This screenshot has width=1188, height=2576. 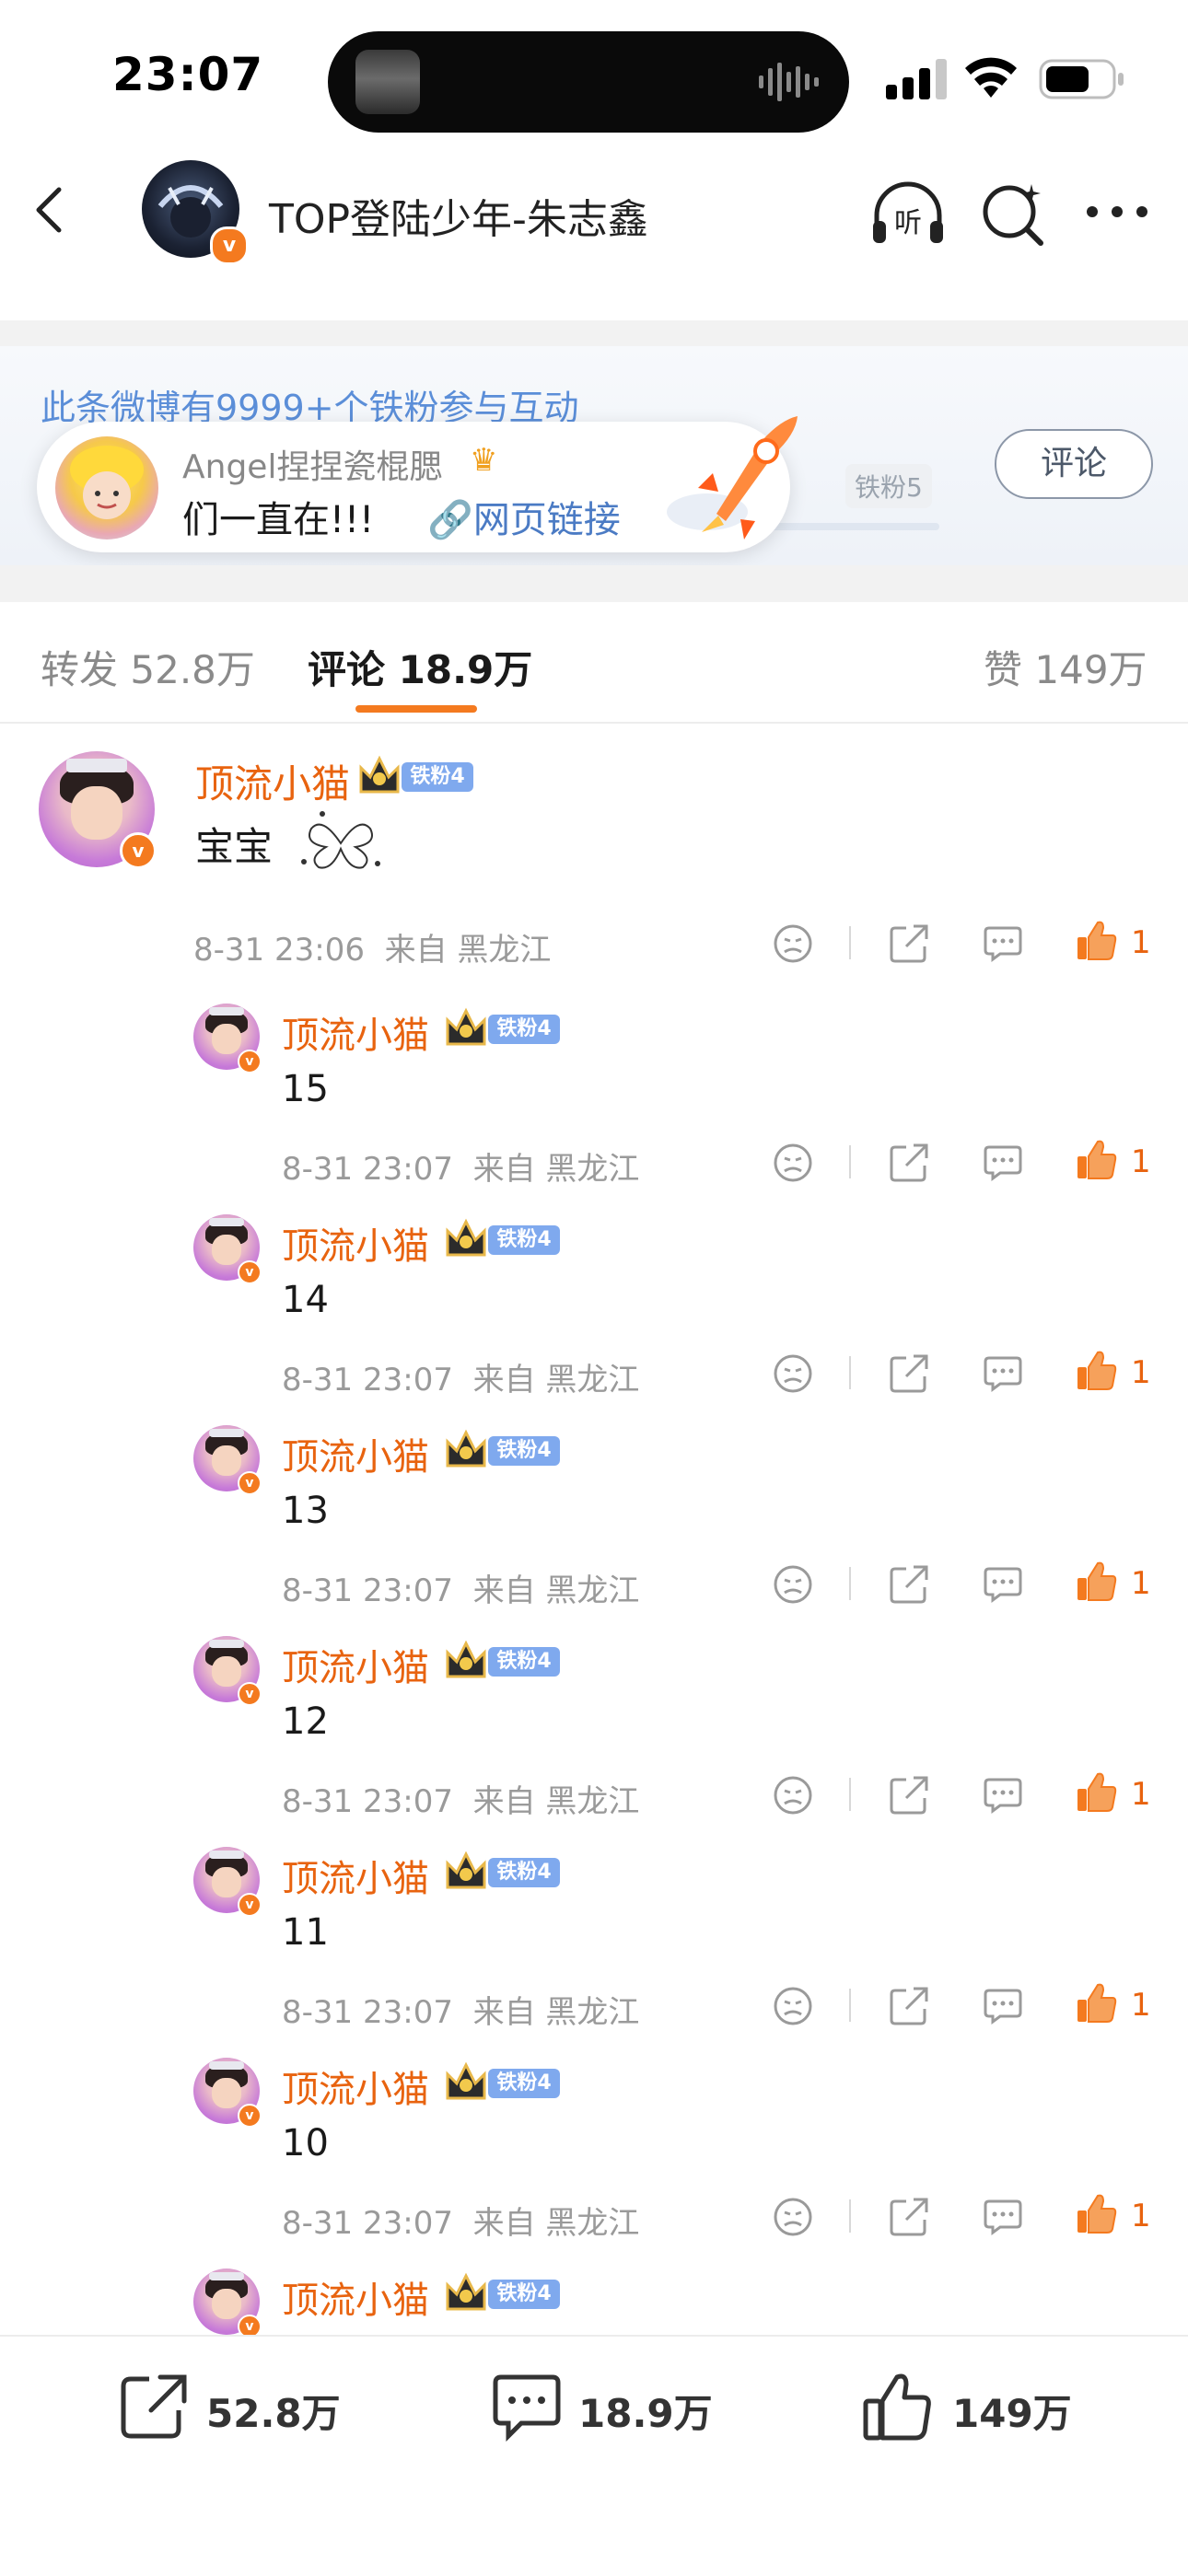 What do you see at coordinates (417, 484) in the screenshot?
I see `fan-comment-toast: Angel捏捏瓷棍腮 ♛ 们一直在!!! 🔗网页链接` at bounding box center [417, 484].